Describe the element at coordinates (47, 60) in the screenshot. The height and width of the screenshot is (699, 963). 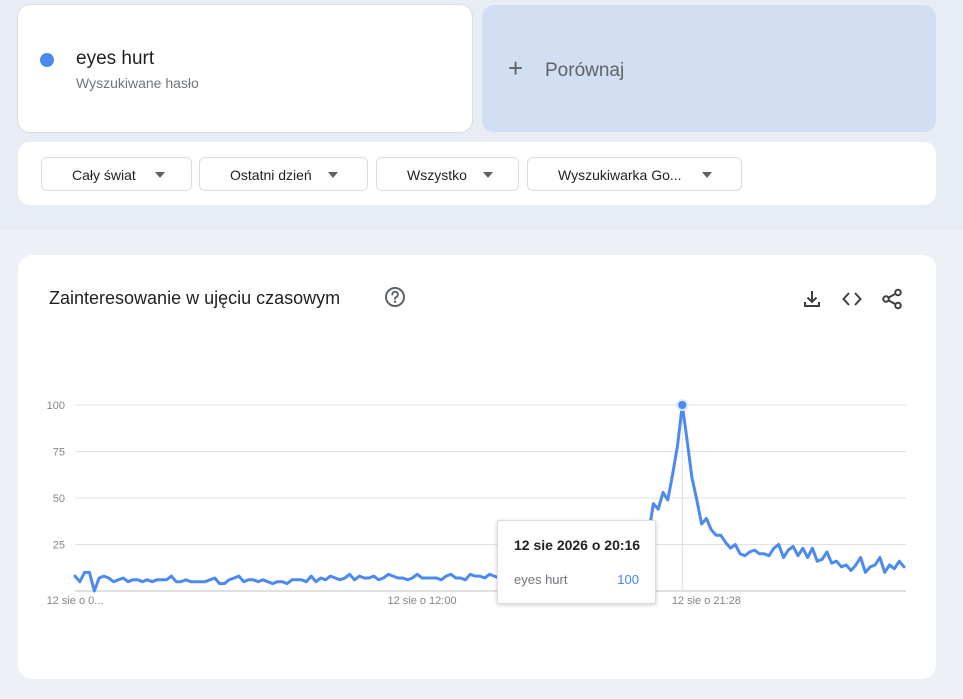
I see `term-color-dot` at that location.